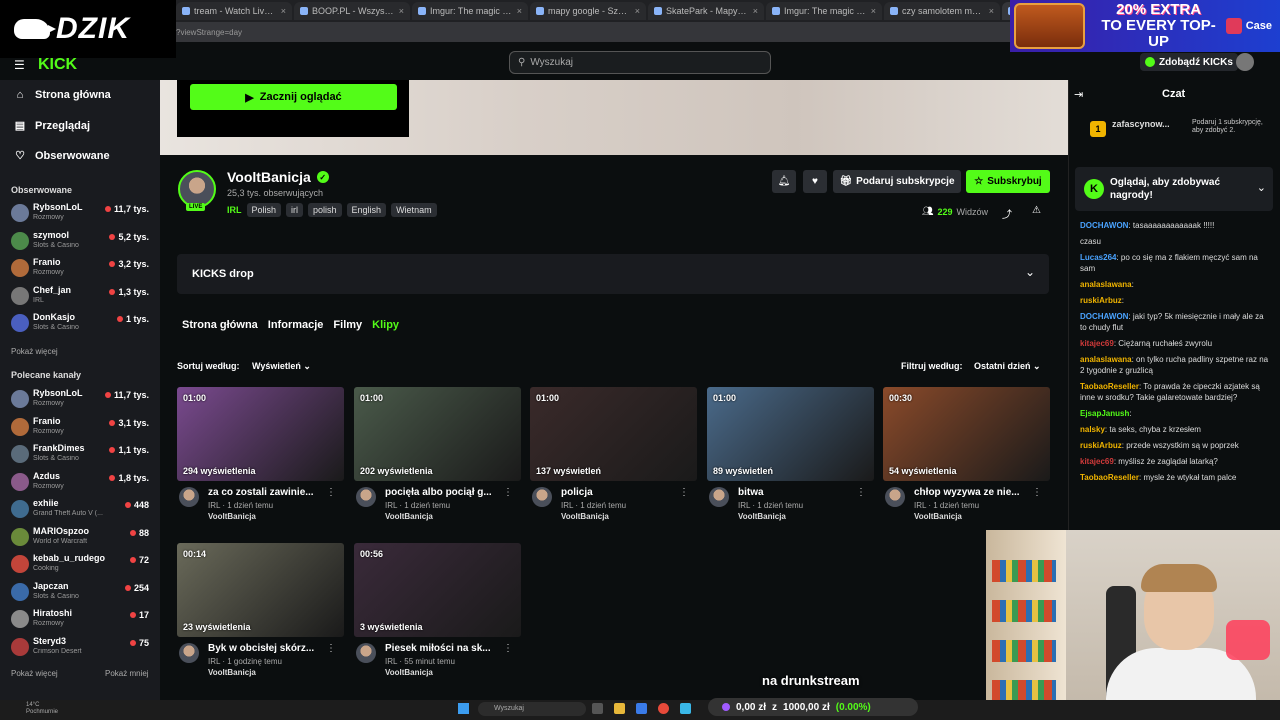 This screenshot has height=720, width=1280. I want to click on sidebar-channel: Chef_jan IRL 1,3 tys., so click(82, 297).